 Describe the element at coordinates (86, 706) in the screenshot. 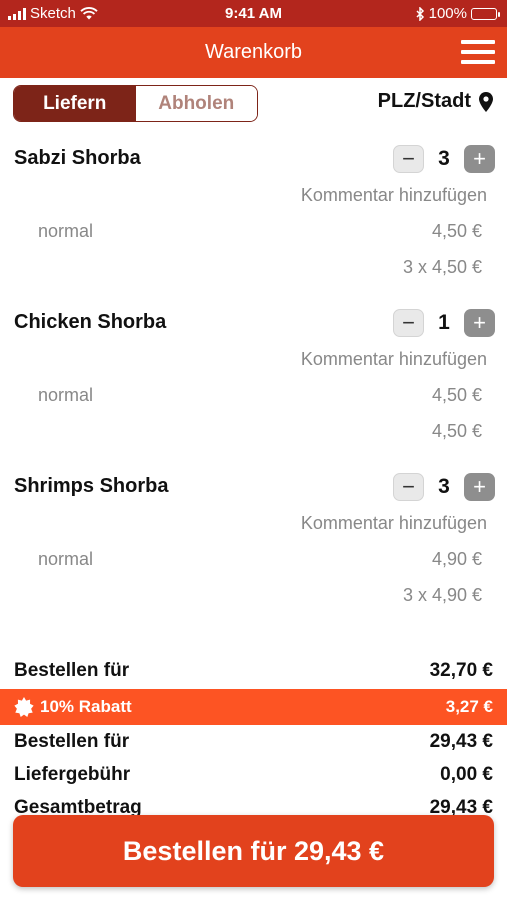

I see `discount-label: 10% Rabatt` at that location.